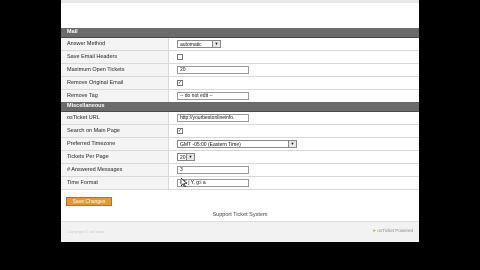  I want to click on tickets-per-page-select: 20 ▼, so click(186, 157).